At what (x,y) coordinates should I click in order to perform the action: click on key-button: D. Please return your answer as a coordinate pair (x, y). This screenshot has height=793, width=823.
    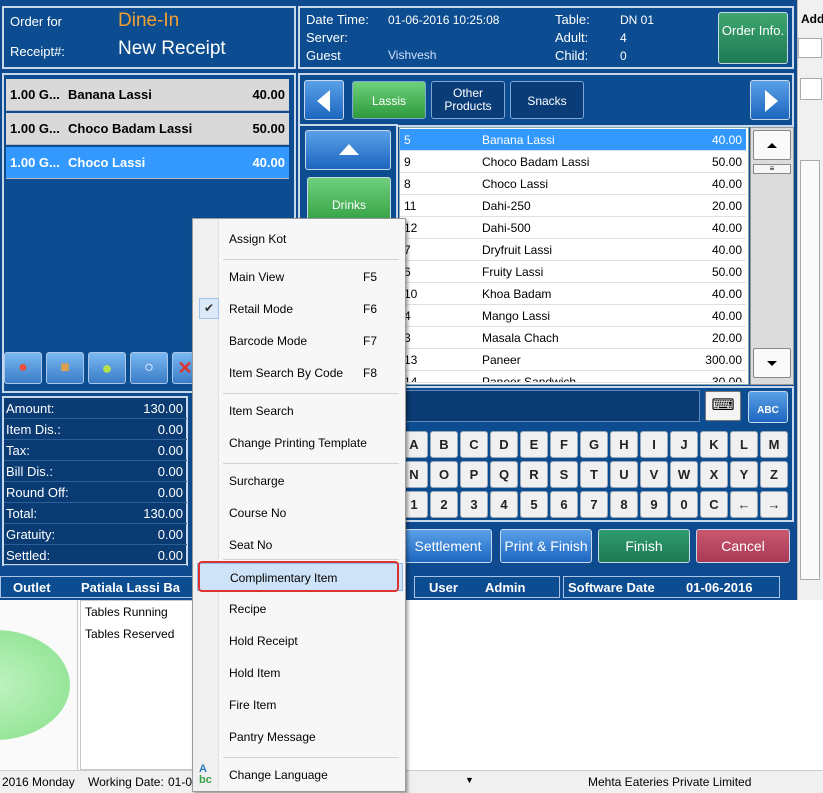
    Looking at the image, I should click on (504, 444).